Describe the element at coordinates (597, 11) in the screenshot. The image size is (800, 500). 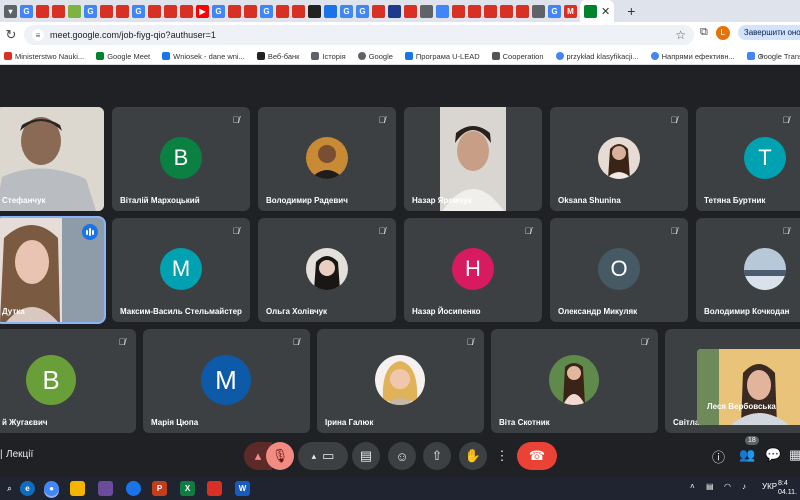
I see `tab-meet-active: ✕` at that location.